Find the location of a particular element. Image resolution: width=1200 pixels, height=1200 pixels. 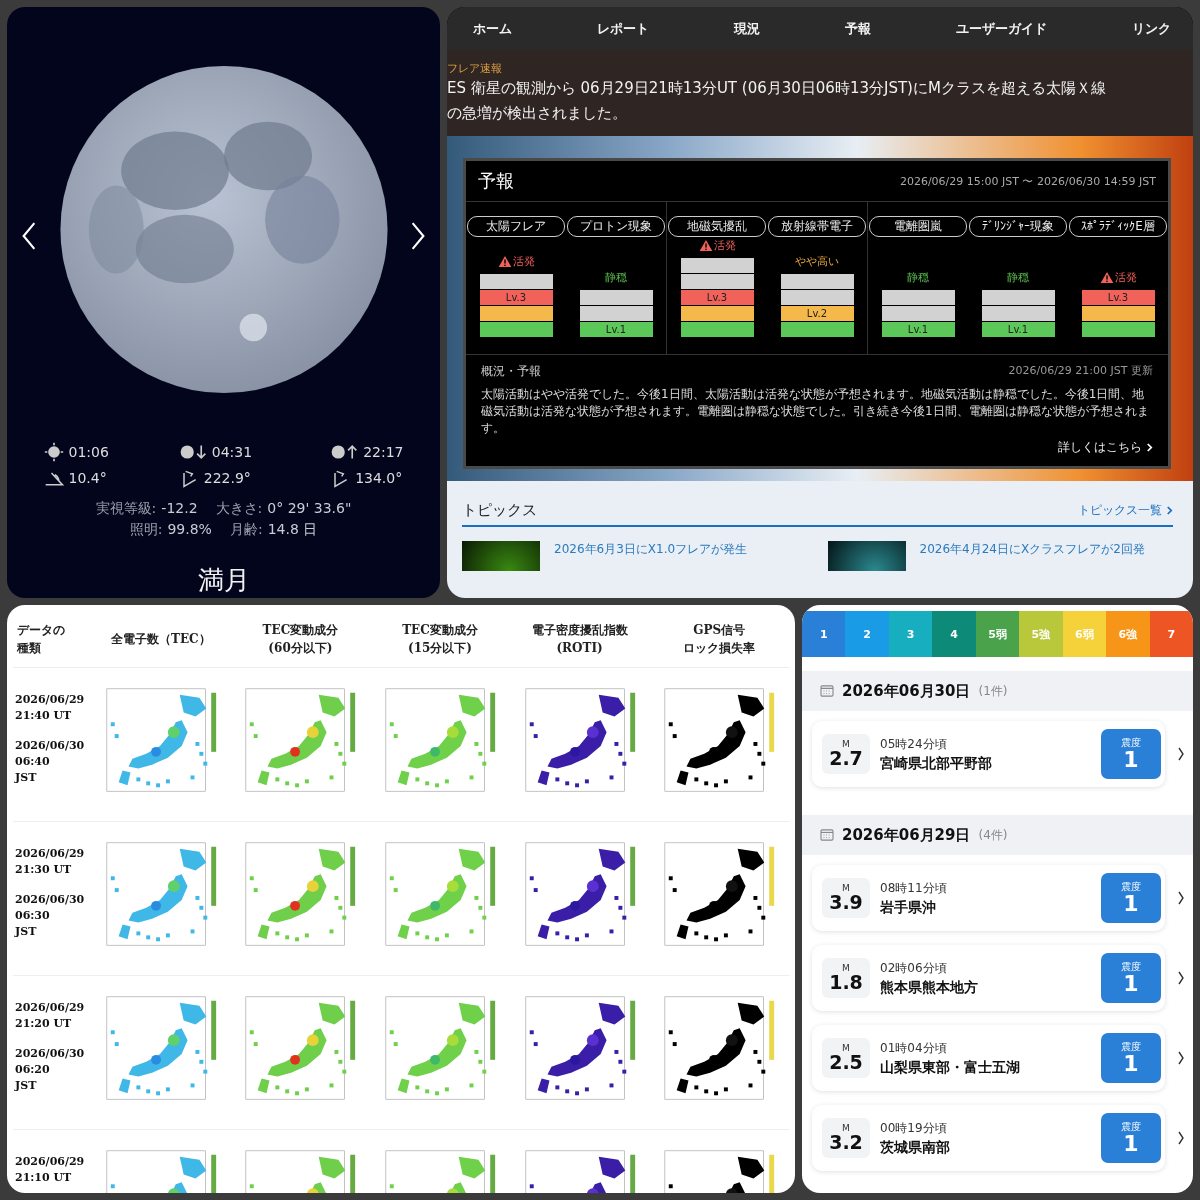

nav-link: ユーザーガイド is located at coordinates (1001, 28).